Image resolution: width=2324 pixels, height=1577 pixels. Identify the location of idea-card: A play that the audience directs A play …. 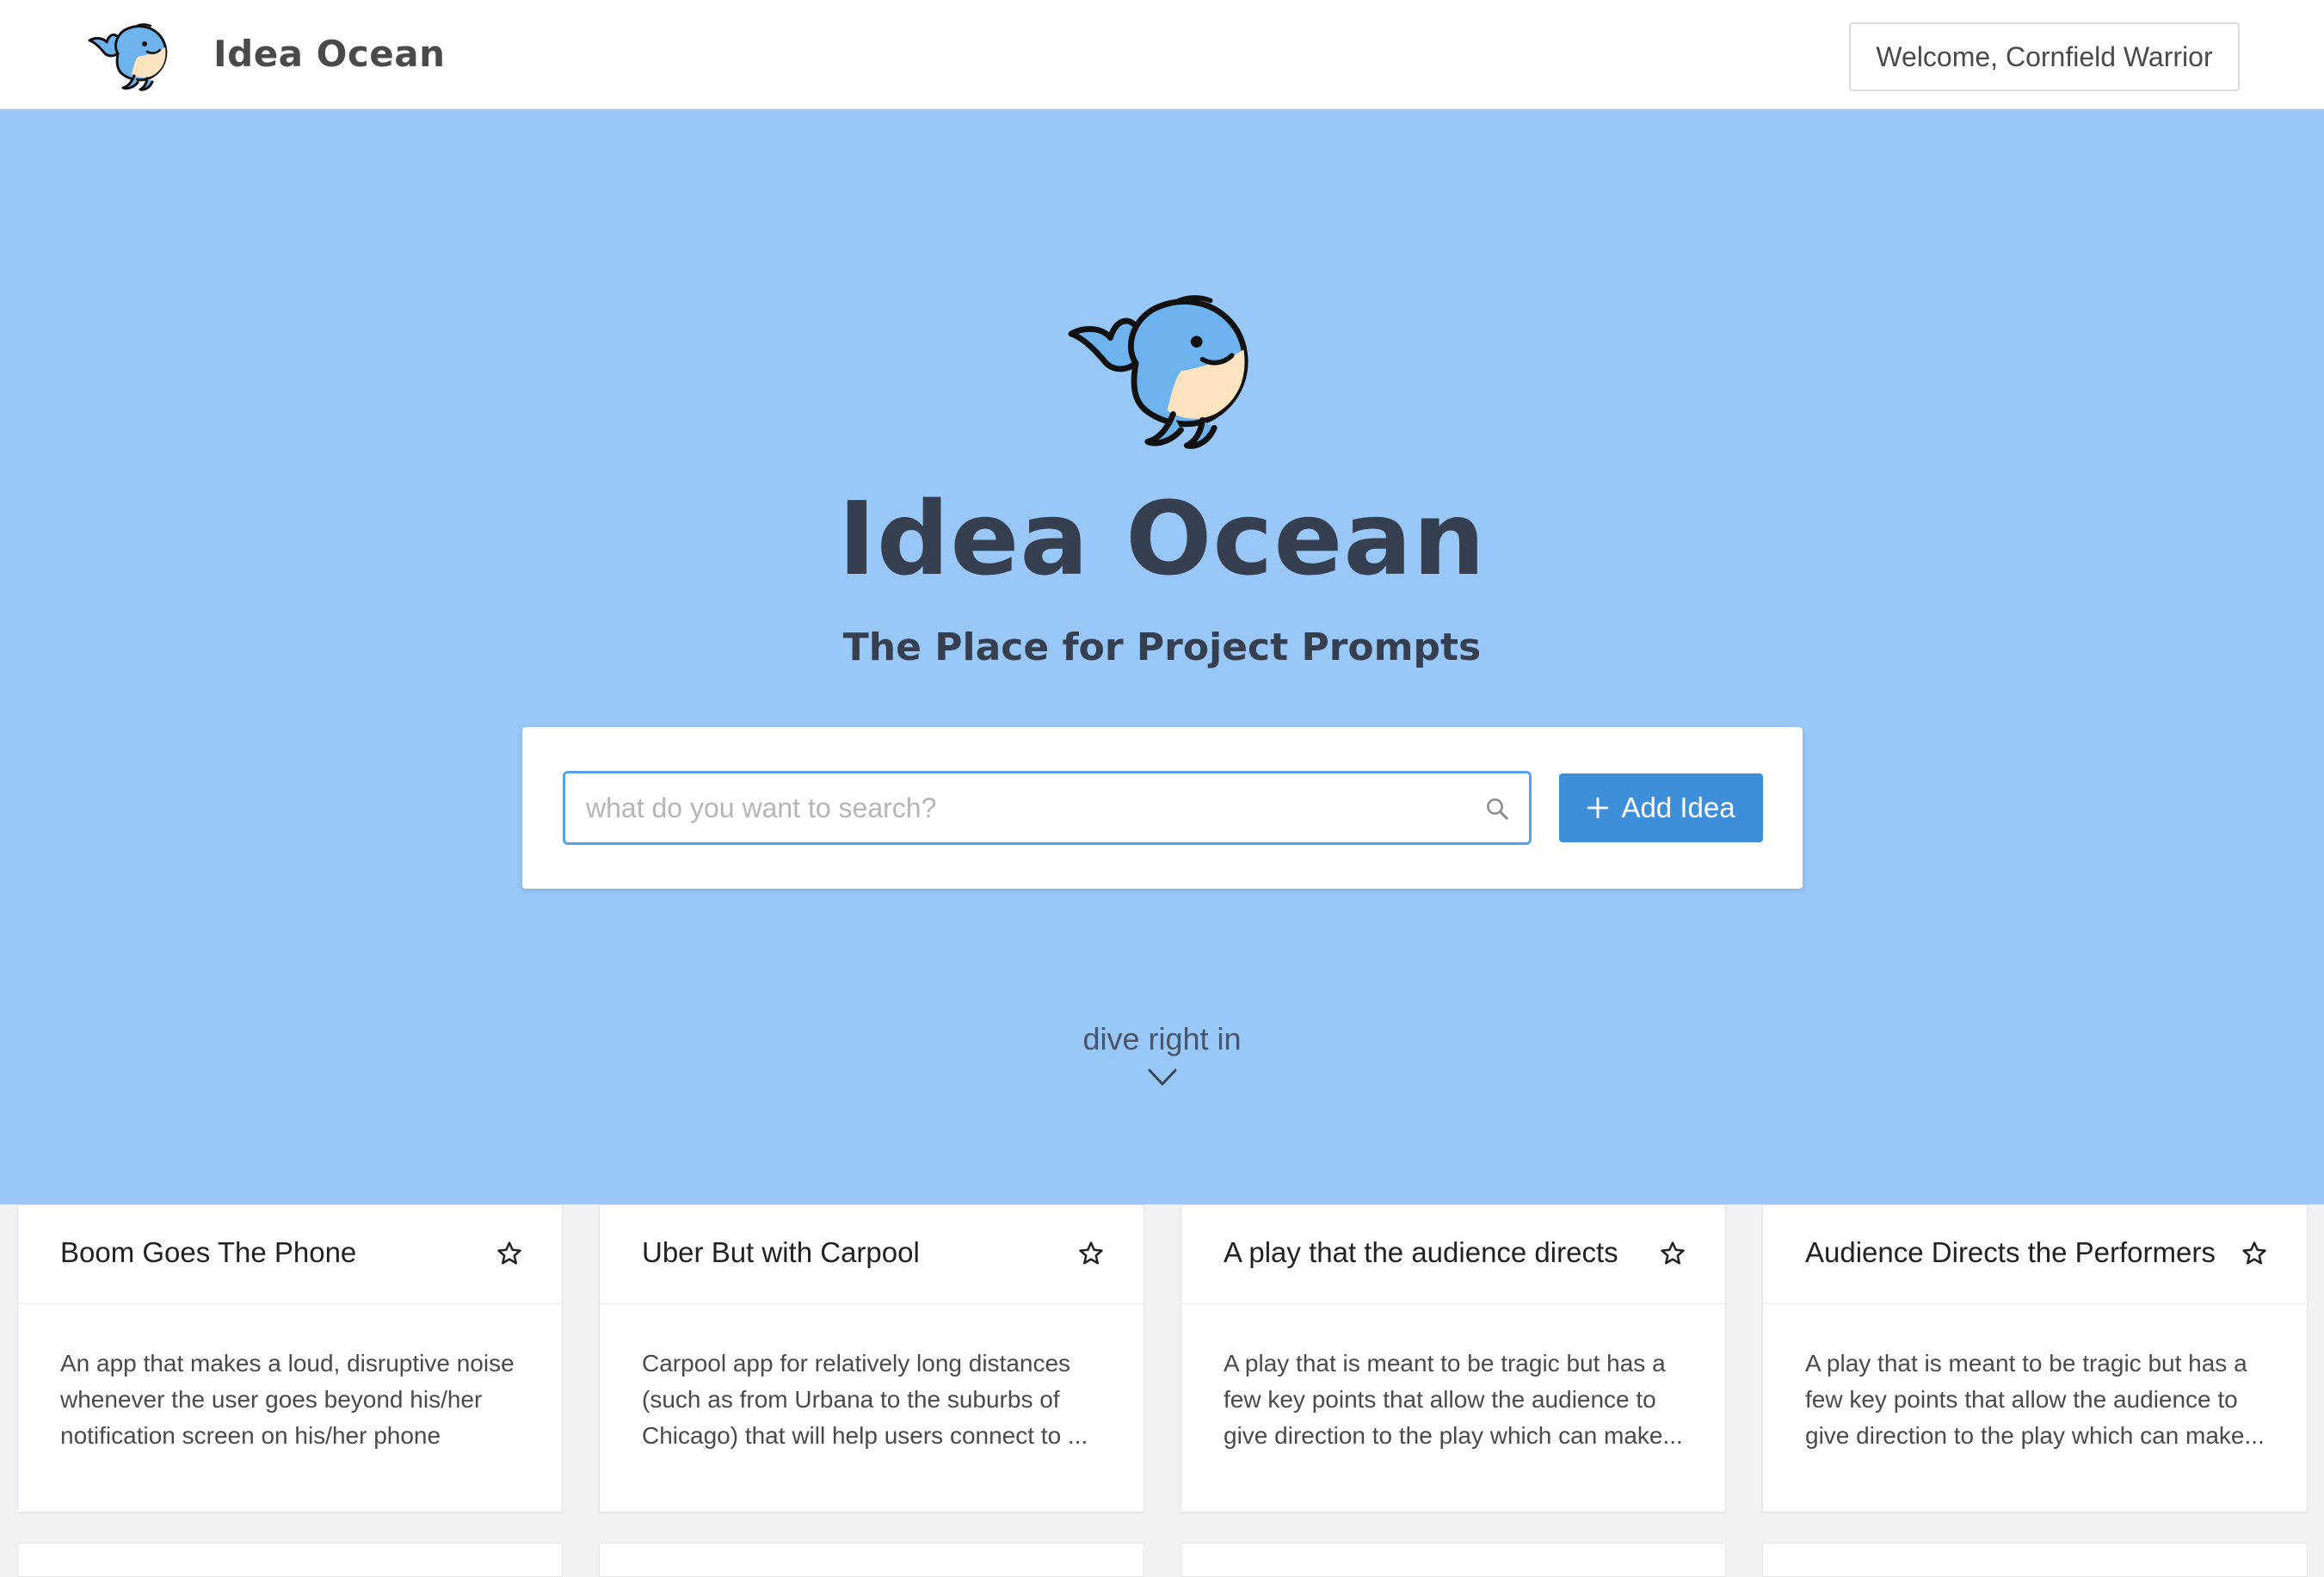
(1453, 1358).